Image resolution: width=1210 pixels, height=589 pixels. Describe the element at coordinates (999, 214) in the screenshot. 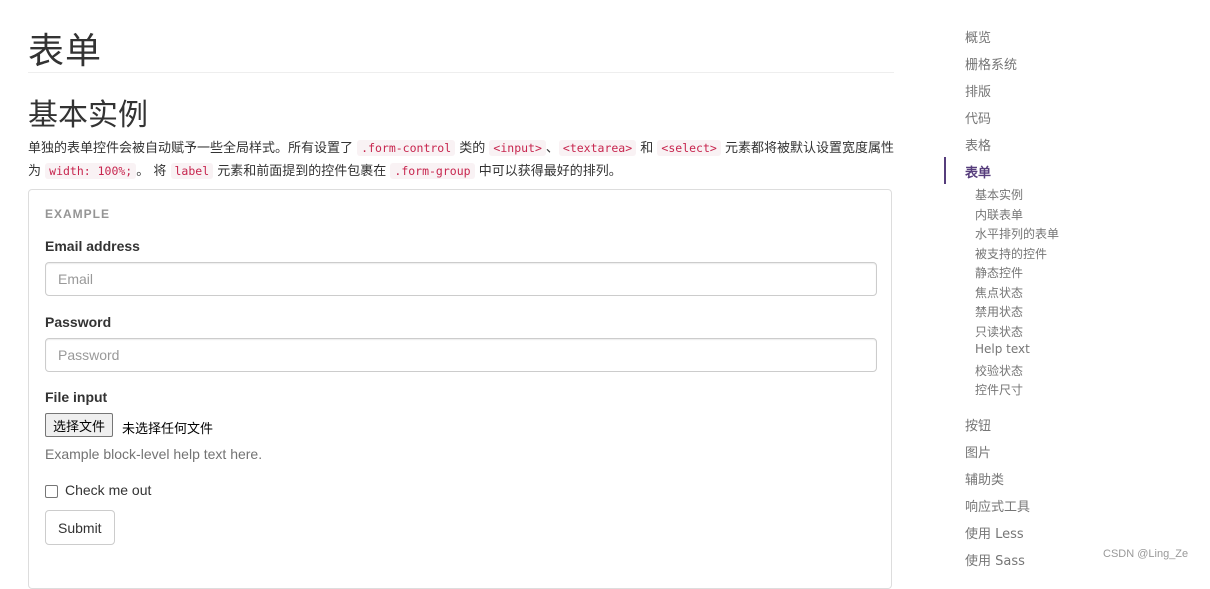

I see `sidebar-subitem-inline: 内联表单` at that location.